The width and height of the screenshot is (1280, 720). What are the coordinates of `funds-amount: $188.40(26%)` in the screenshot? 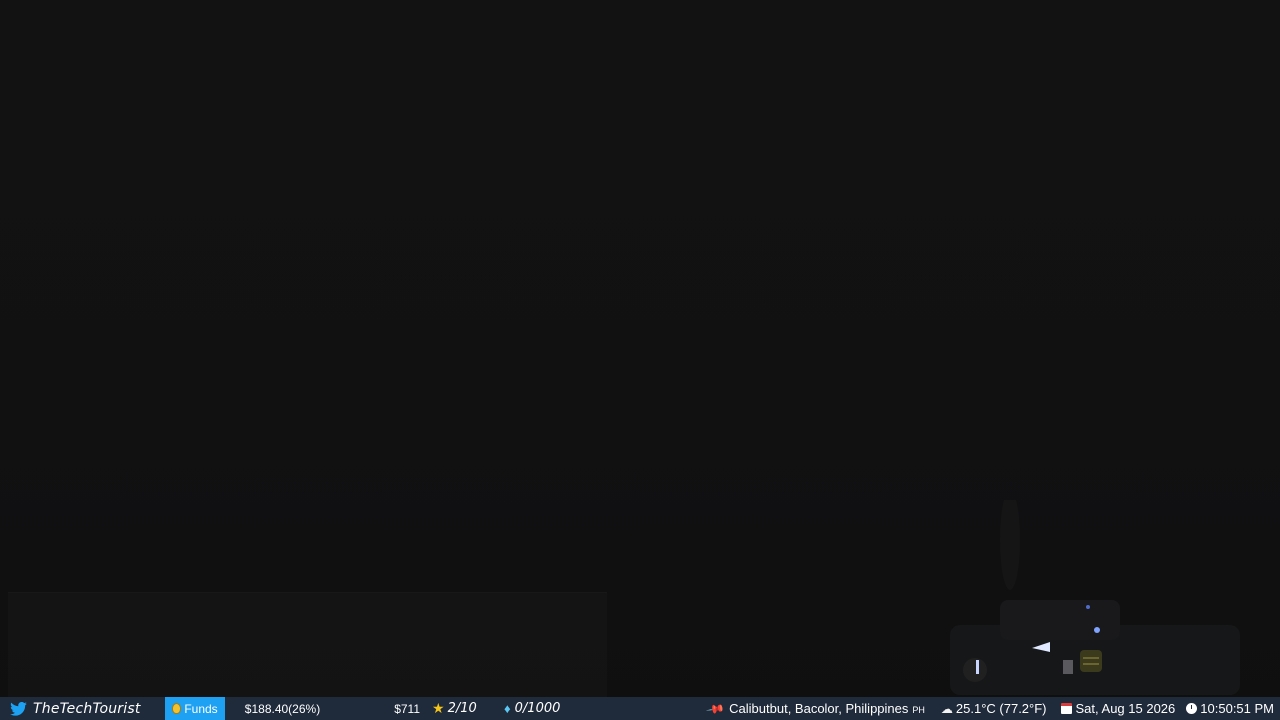 It's located at (282, 708).